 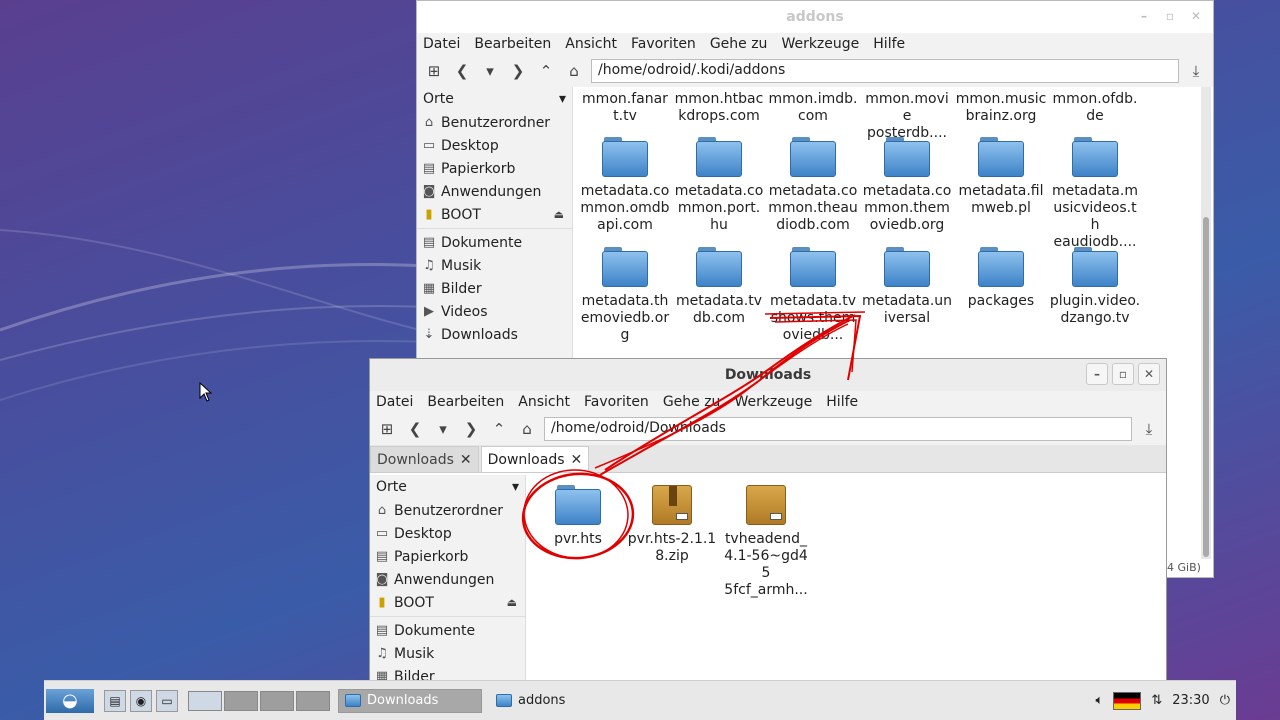 What do you see at coordinates (1225, 700) in the screenshot?
I see `power-icon: ⏻` at bounding box center [1225, 700].